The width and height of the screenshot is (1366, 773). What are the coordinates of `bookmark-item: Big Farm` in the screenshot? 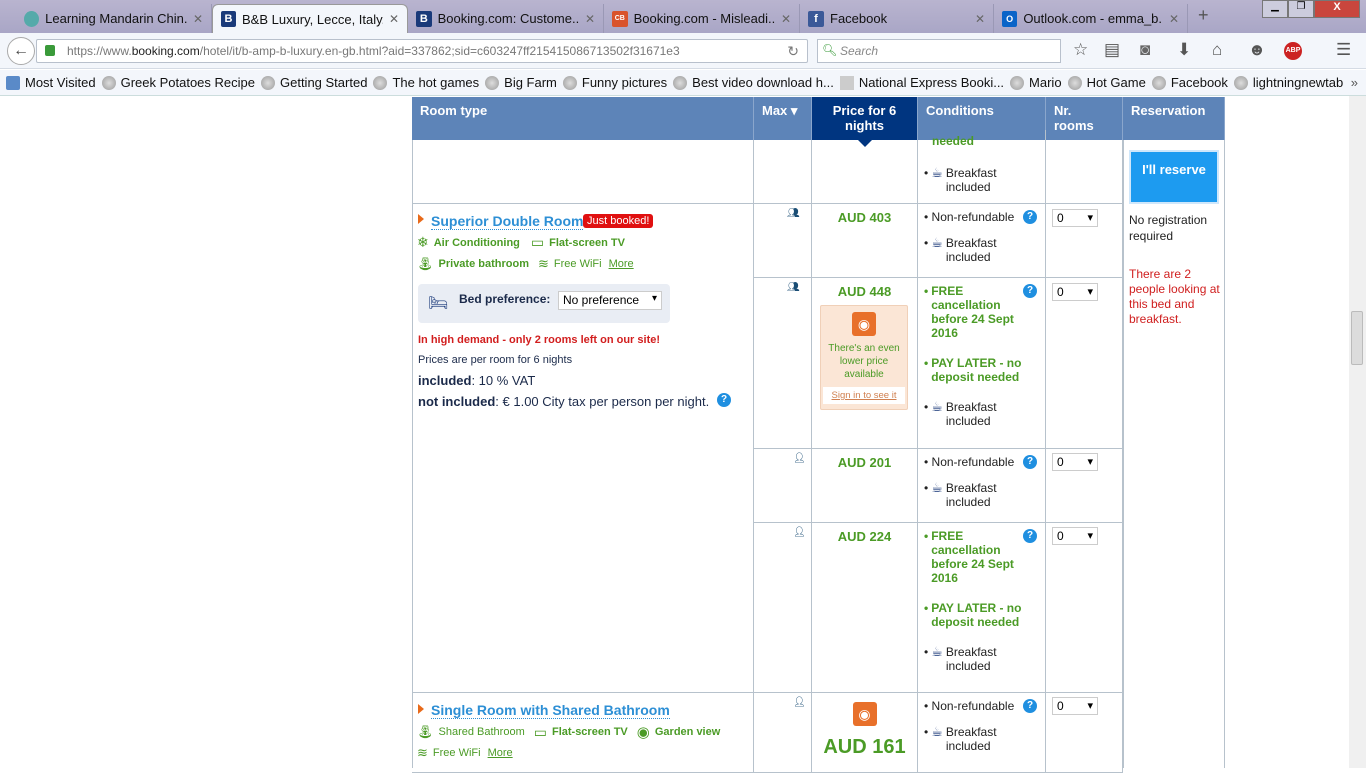 It's located at (521, 82).